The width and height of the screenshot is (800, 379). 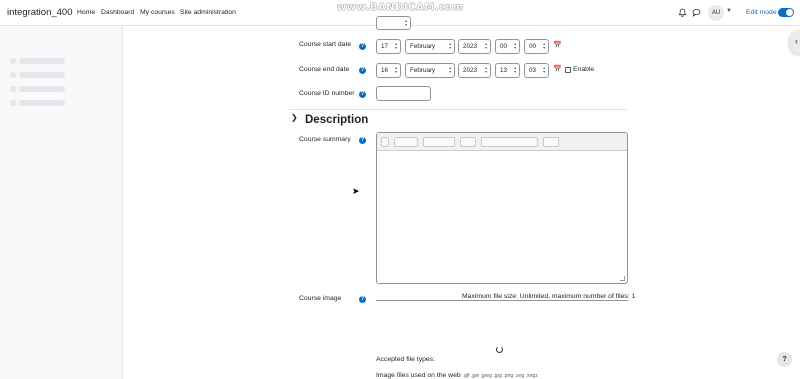 I want to click on nav-home: Home, so click(x=86, y=12).